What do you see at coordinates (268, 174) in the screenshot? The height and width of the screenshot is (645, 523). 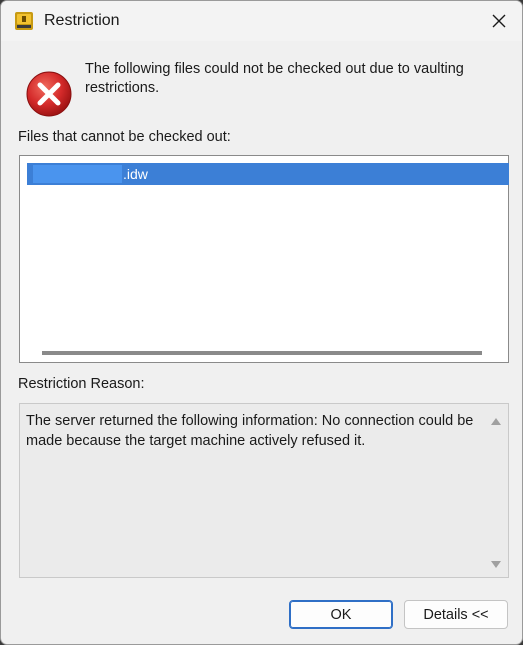 I see `list-item: .idw` at bounding box center [268, 174].